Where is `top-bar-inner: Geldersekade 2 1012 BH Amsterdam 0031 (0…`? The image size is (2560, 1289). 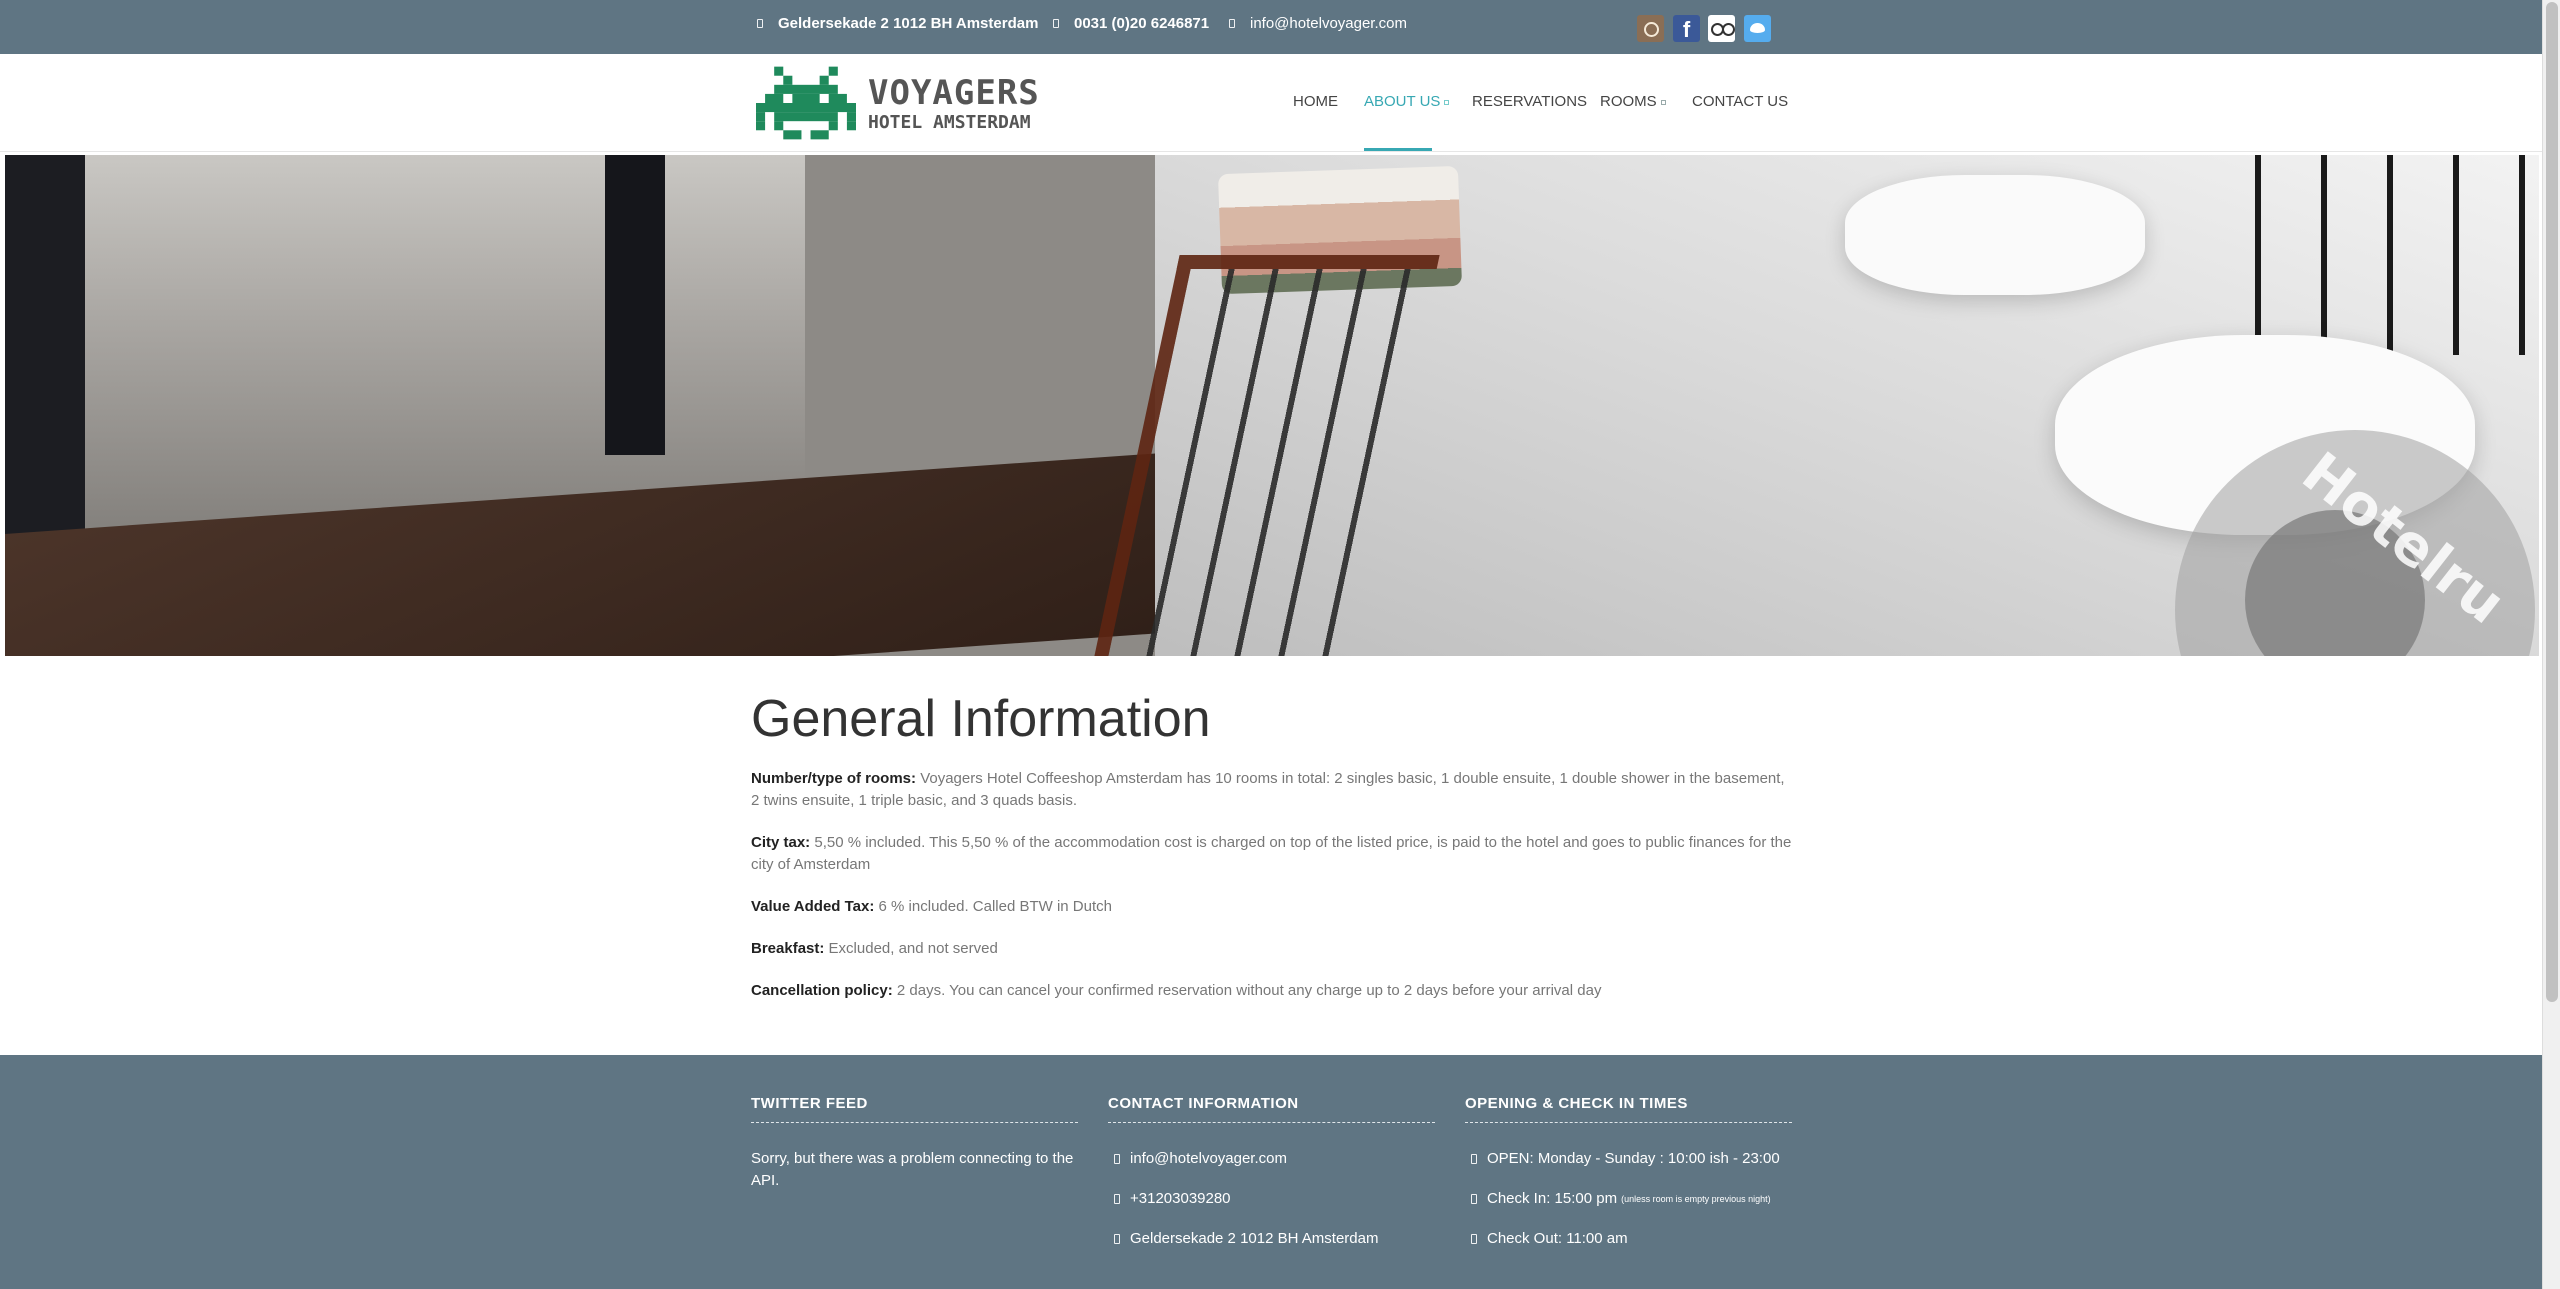
top-bar-inner: Geldersekade 2 1012 BH Amsterdam 0031 (0… is located at coordinates (1271, 27).